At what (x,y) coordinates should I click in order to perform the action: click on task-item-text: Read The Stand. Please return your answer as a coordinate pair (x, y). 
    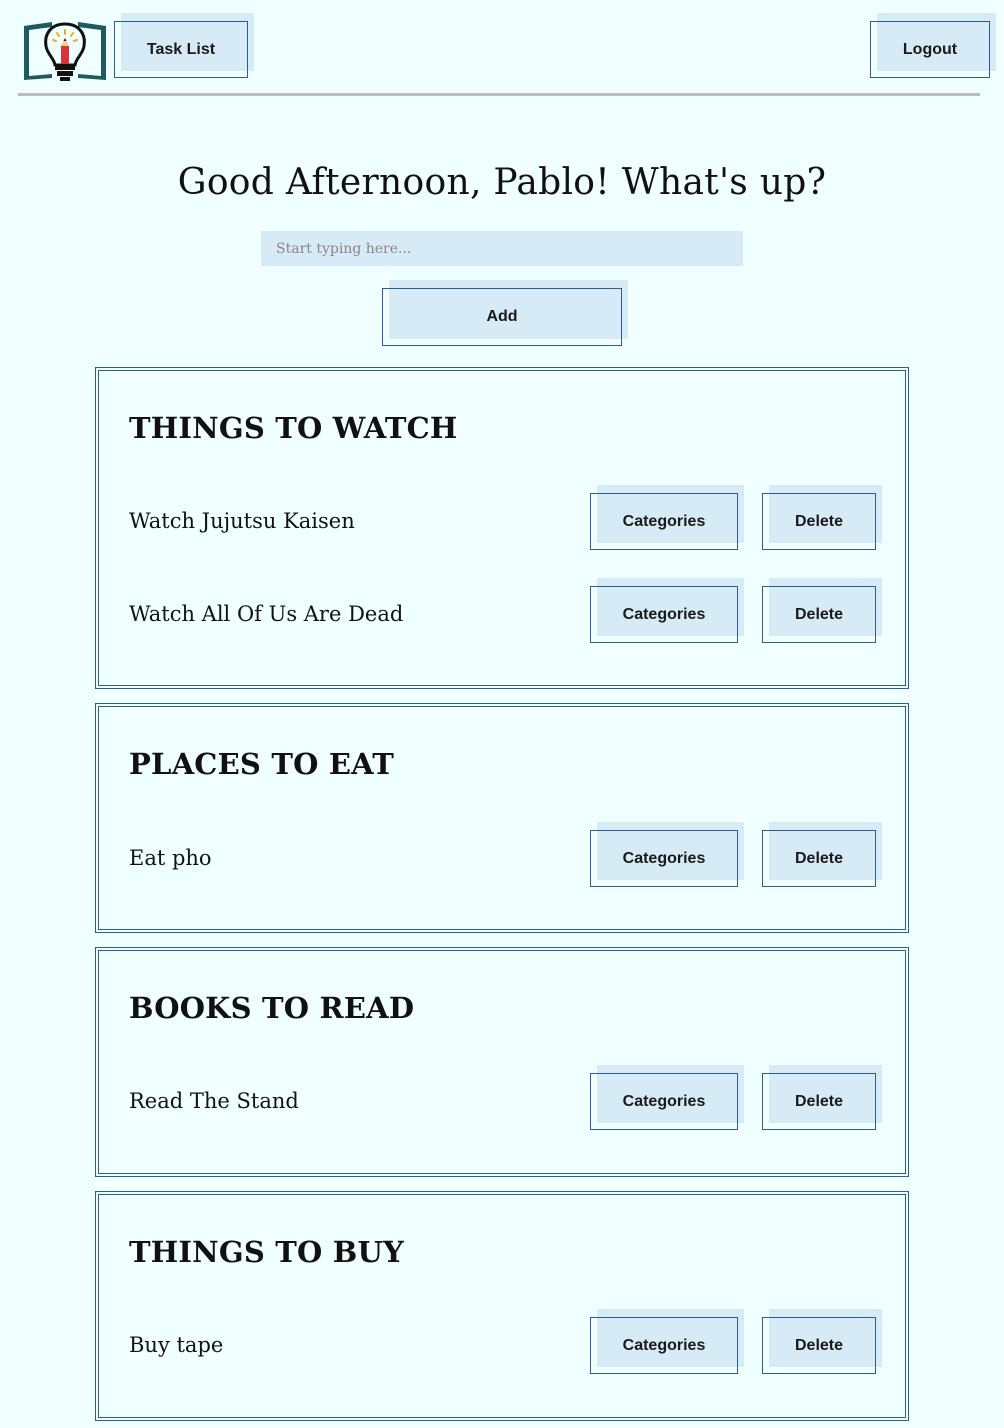
    Looking at the image, I should click on (214, 1101).